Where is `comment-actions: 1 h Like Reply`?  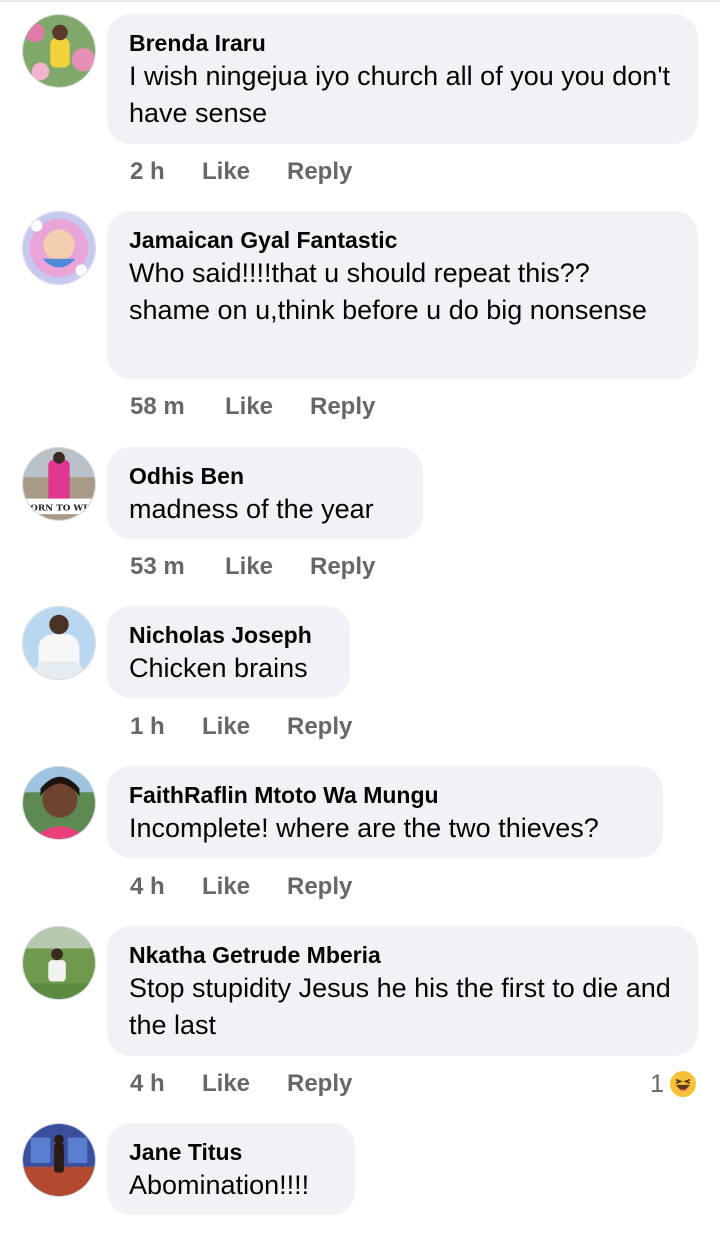
comment-actions: 1 h Like Reply is located at coordinates (241, 727).